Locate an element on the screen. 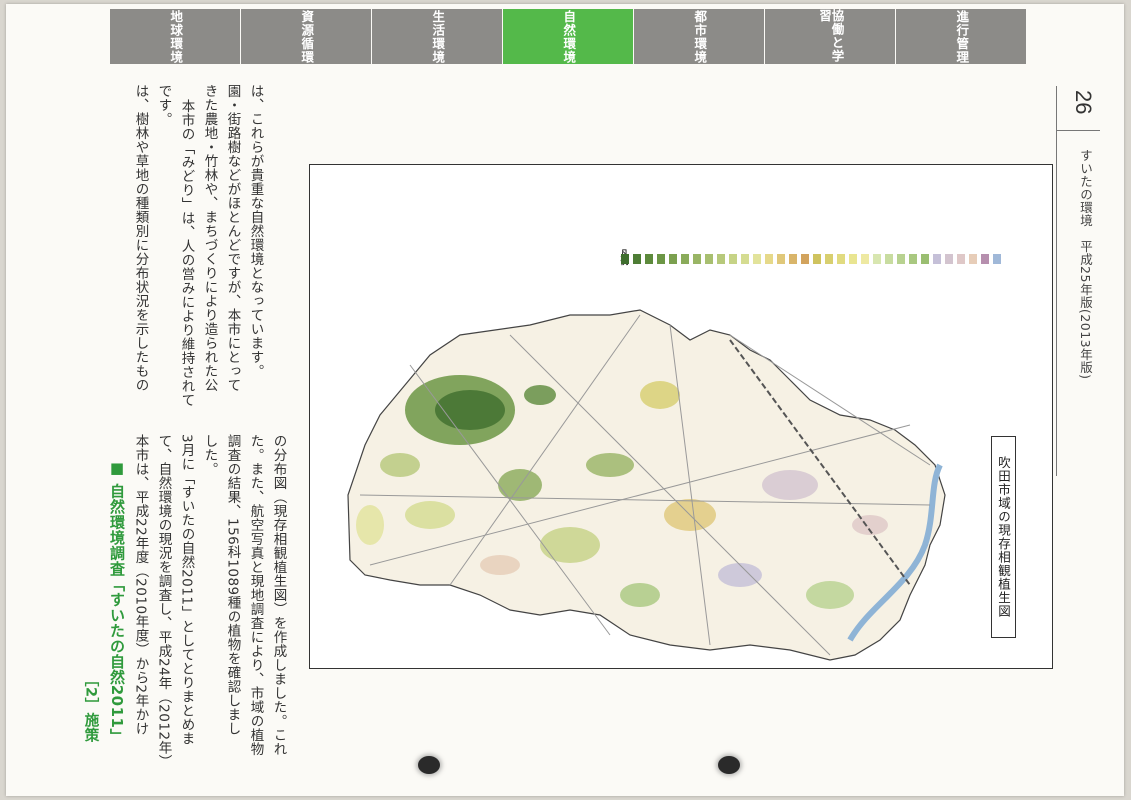  section-heading: ■ 自然環境調査「すいたの自然2011」 is located at coordinates (117, 601).